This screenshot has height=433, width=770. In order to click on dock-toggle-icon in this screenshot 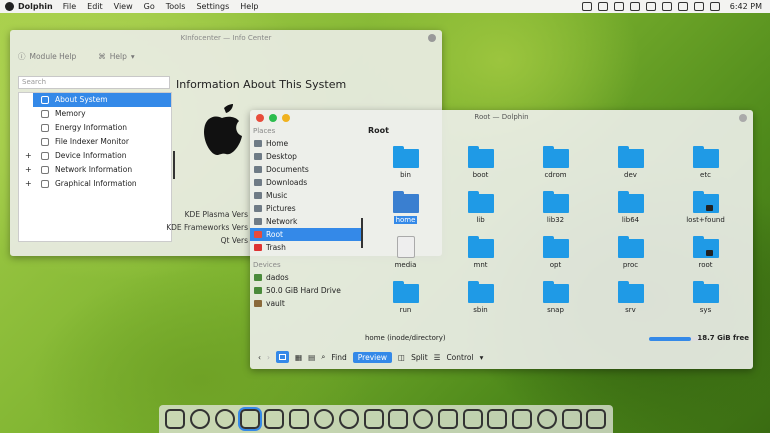, I will do `click(175, 419)`.